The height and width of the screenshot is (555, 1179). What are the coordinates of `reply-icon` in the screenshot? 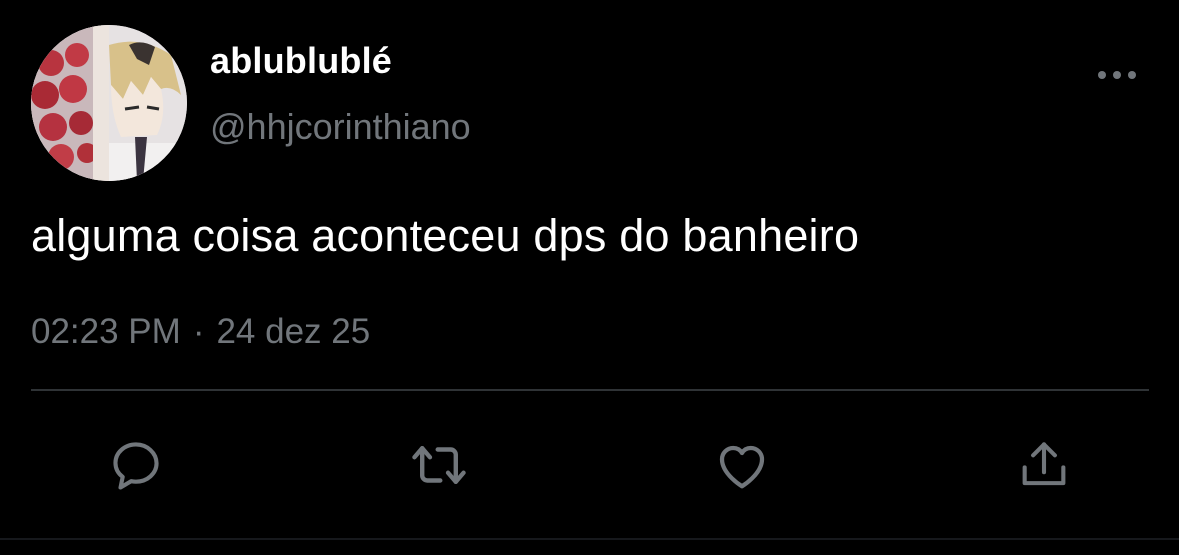 It's located at (136, 466).